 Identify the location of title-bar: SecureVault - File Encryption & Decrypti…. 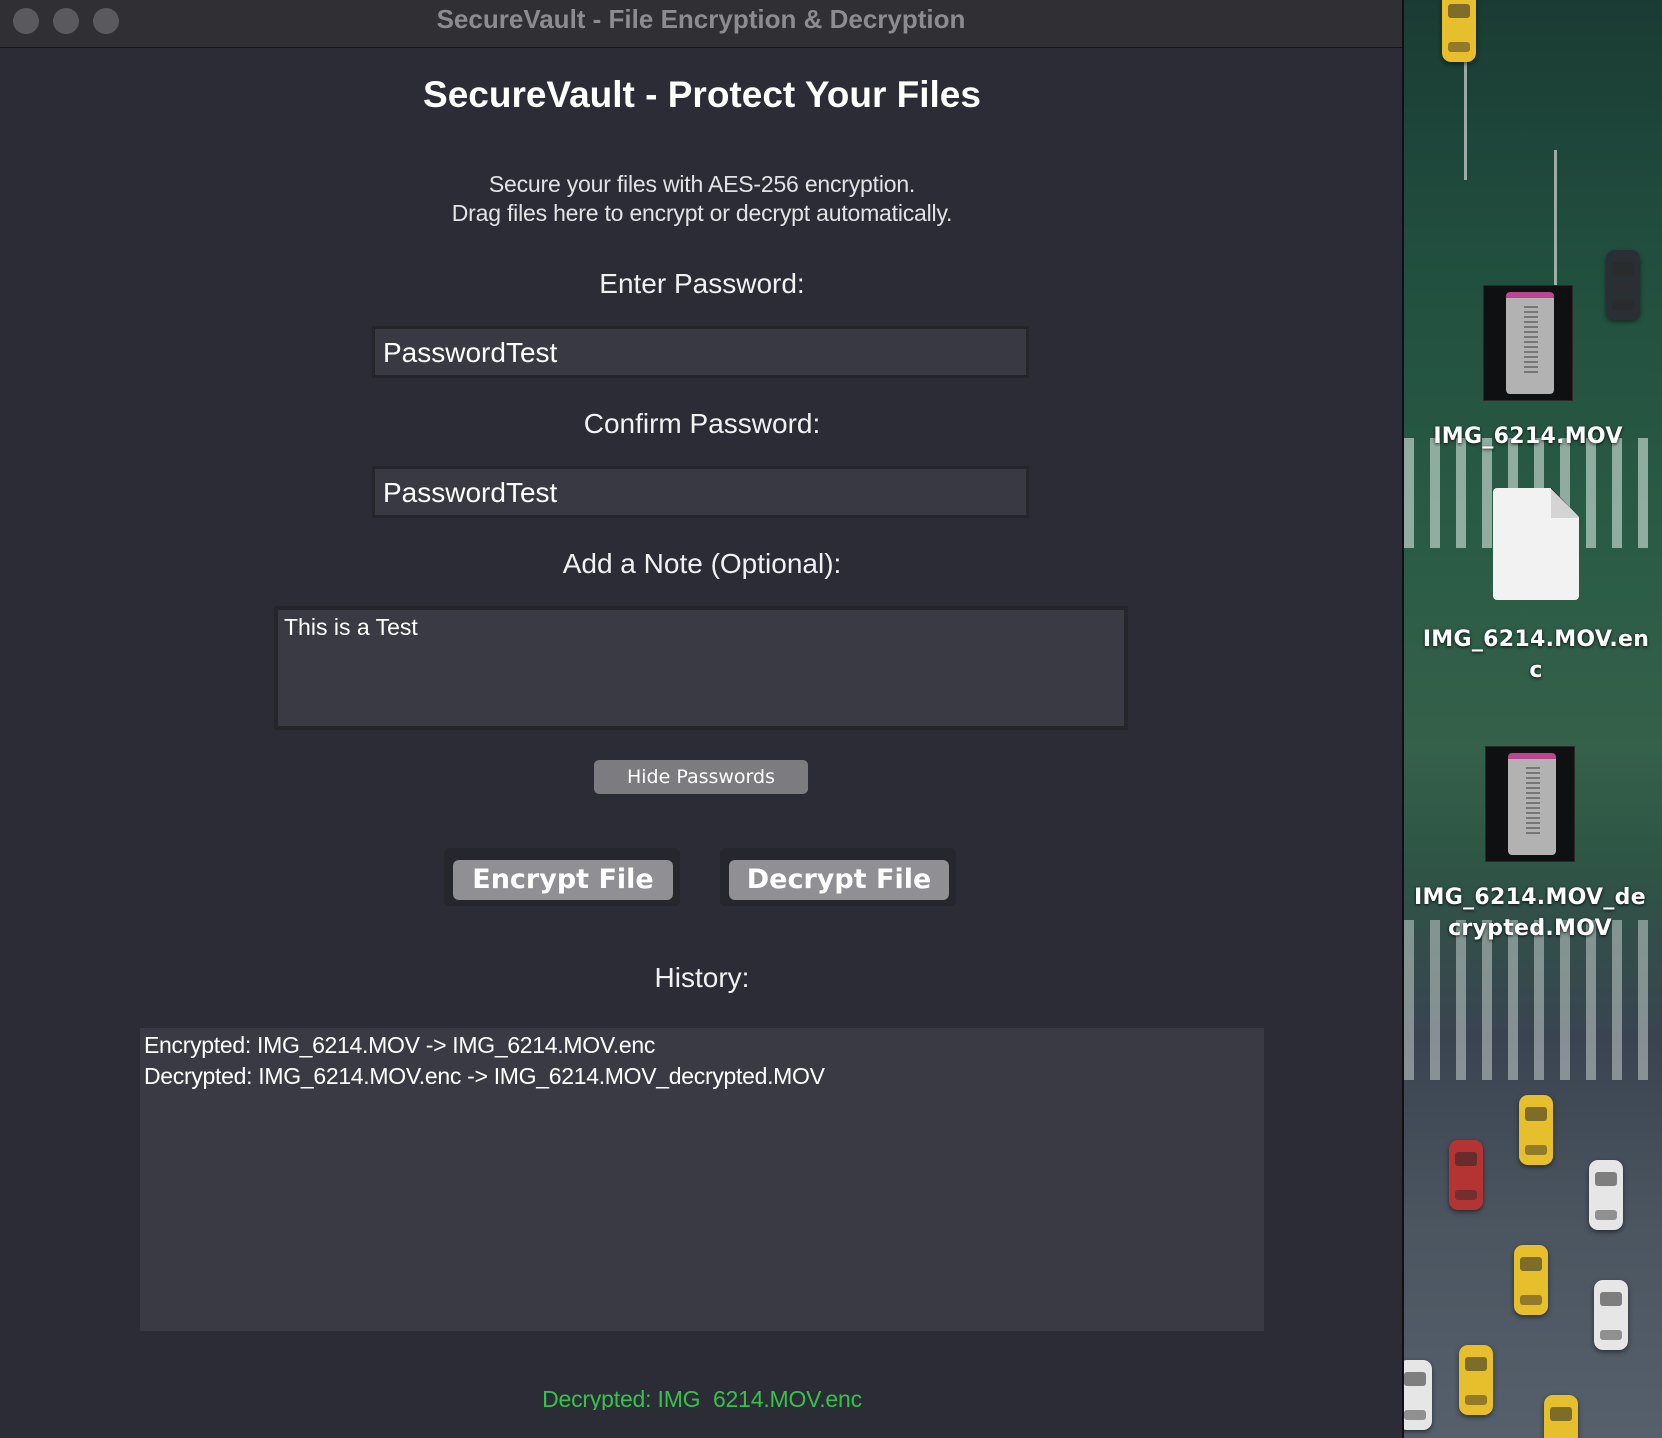
(701, 24).